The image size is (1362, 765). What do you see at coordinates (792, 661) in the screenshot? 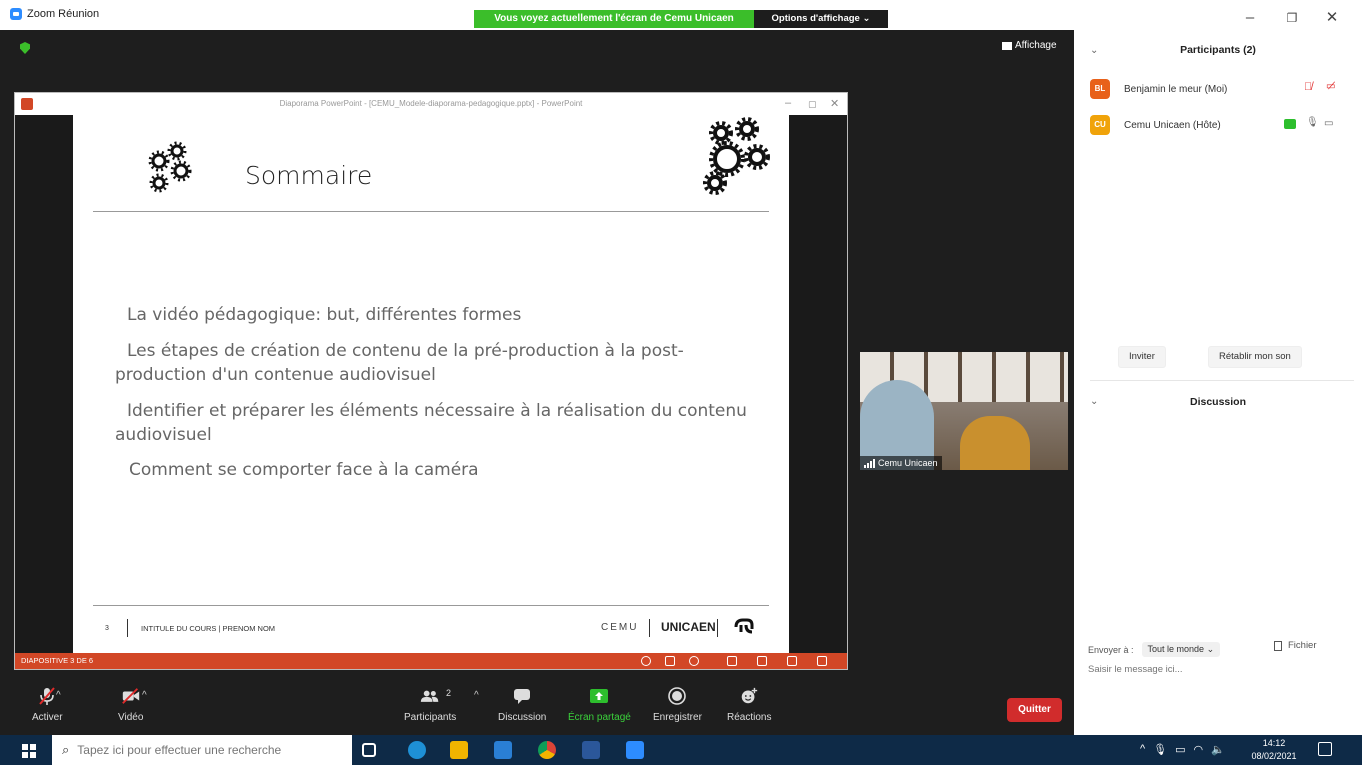
I see `reading-view-icon` at bounding box center [792, 661].